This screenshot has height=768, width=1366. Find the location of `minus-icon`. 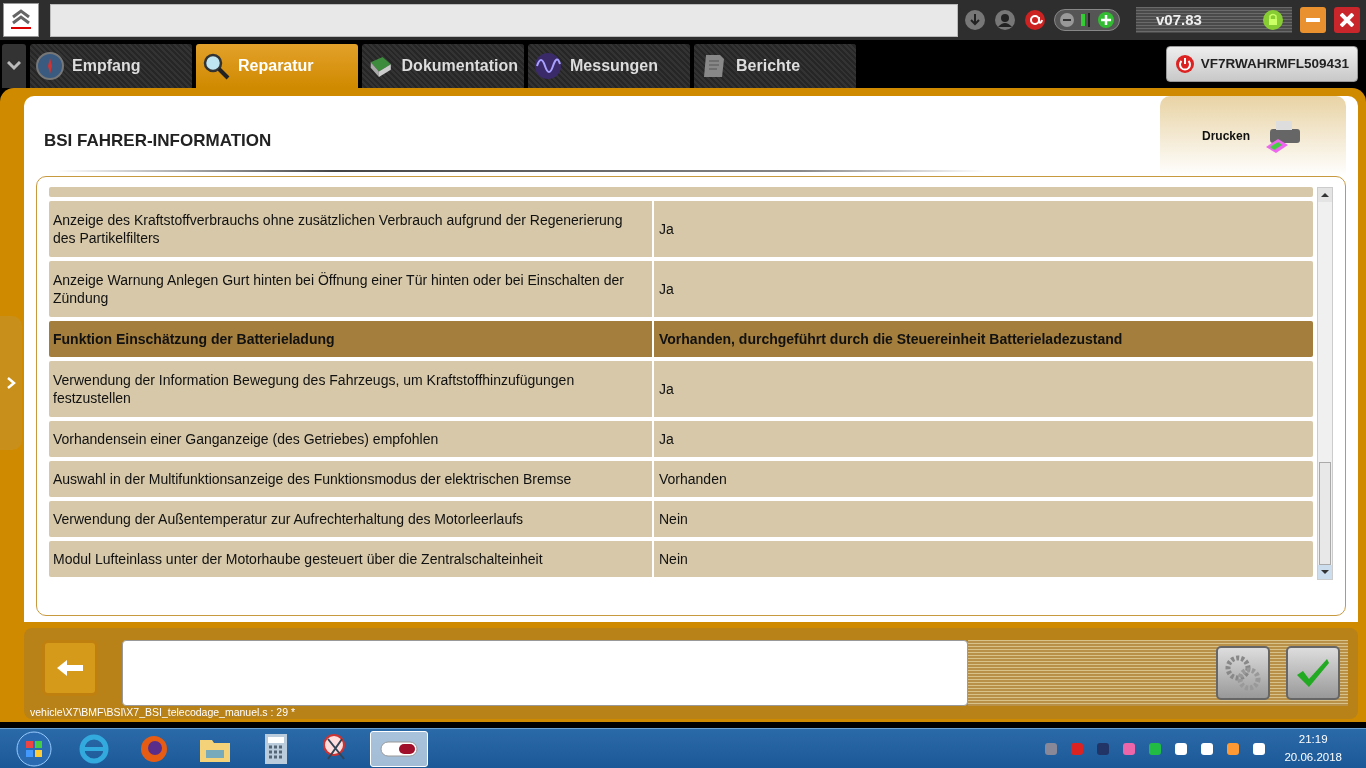

minus-icon is located at coordinates (1067, 20).